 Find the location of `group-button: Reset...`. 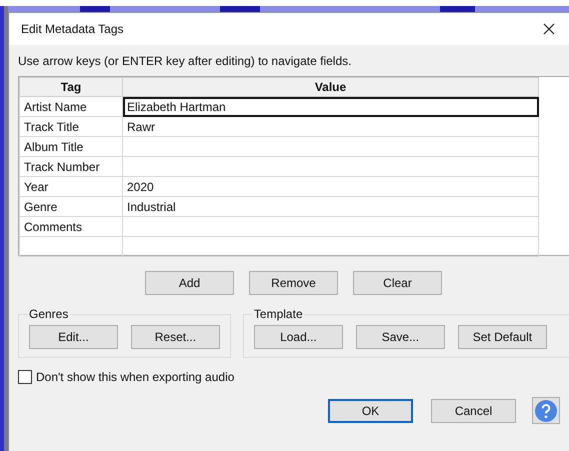

group-button: Reset... is located at coordinates (175, 337).